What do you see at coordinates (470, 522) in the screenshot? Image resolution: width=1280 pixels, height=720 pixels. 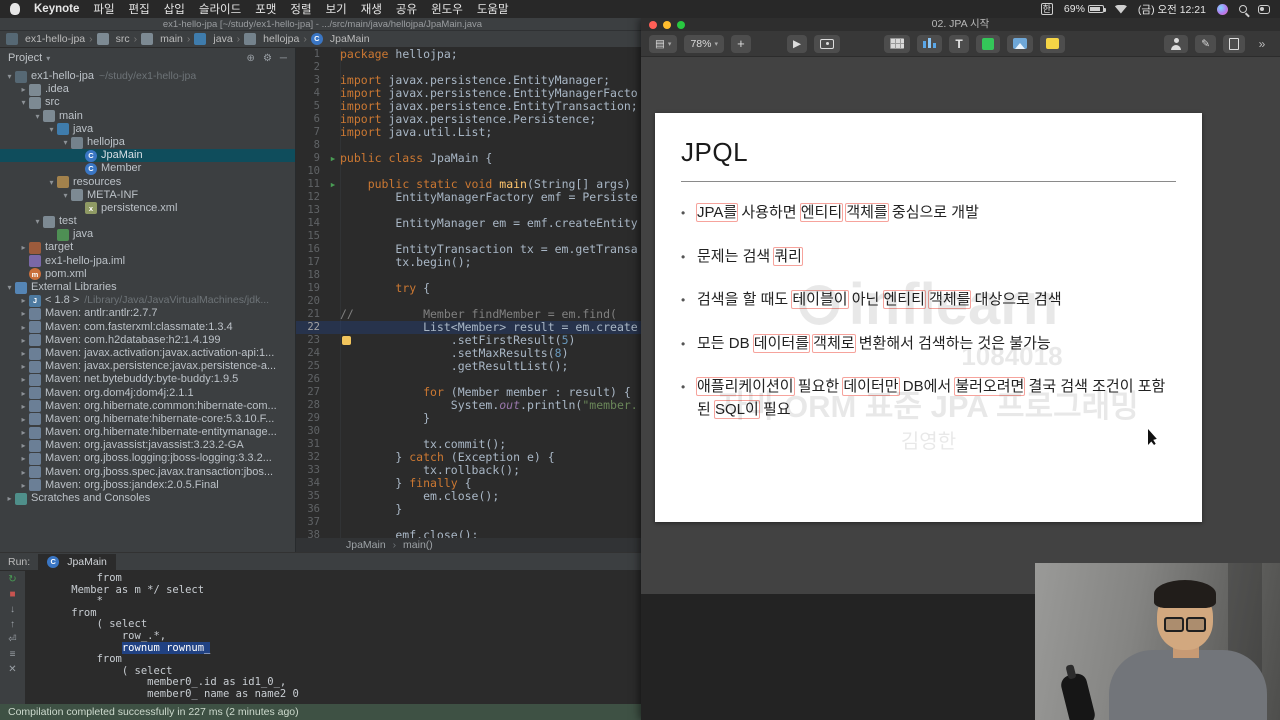 I see `code-line-37: 37` at bounding box center [470, 522].